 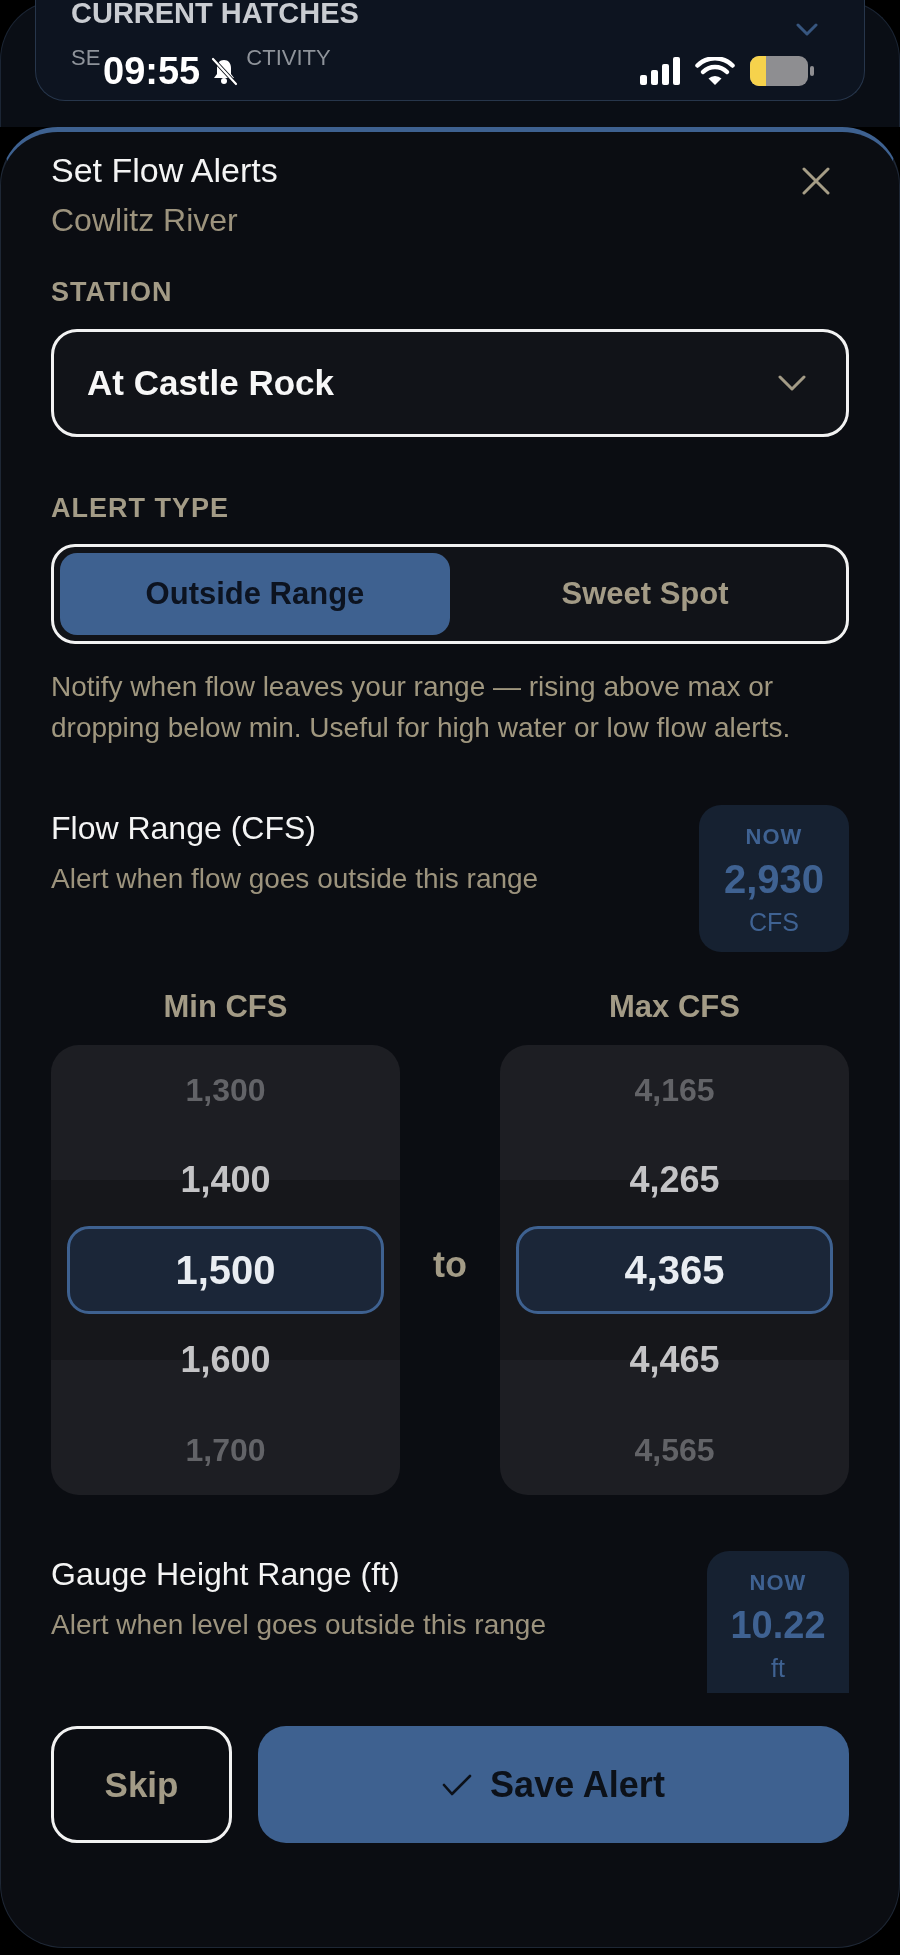 What do you see at coordinates (141, 1784) in the screenshot?
I see `skip-button: Skip` at bounding box center [141, 1784].